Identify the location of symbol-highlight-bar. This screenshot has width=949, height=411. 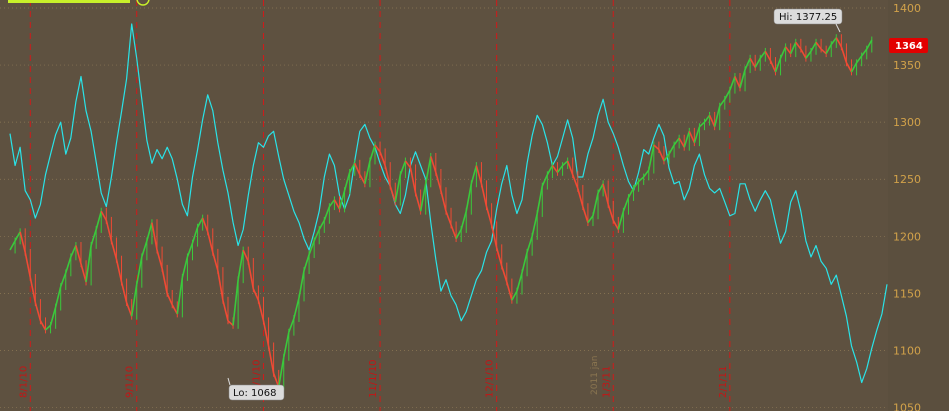
(69, 1).